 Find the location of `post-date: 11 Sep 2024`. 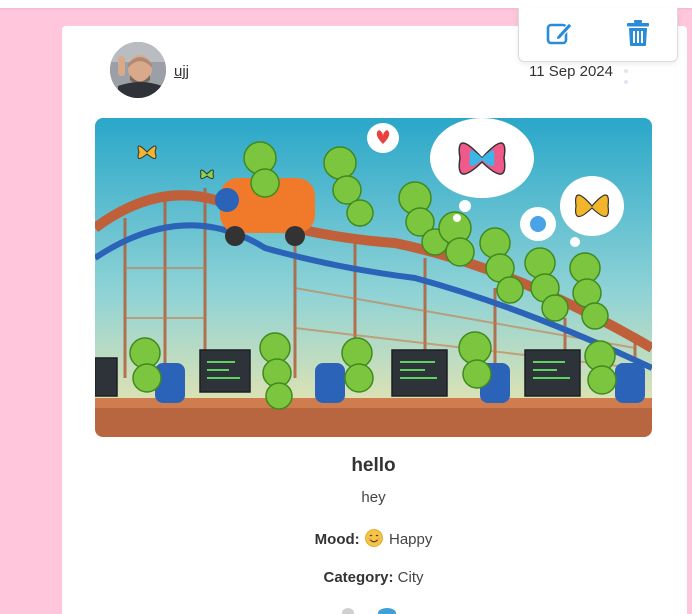

post-date: 11 Sep 2024 is located at coordinates (571, 71).